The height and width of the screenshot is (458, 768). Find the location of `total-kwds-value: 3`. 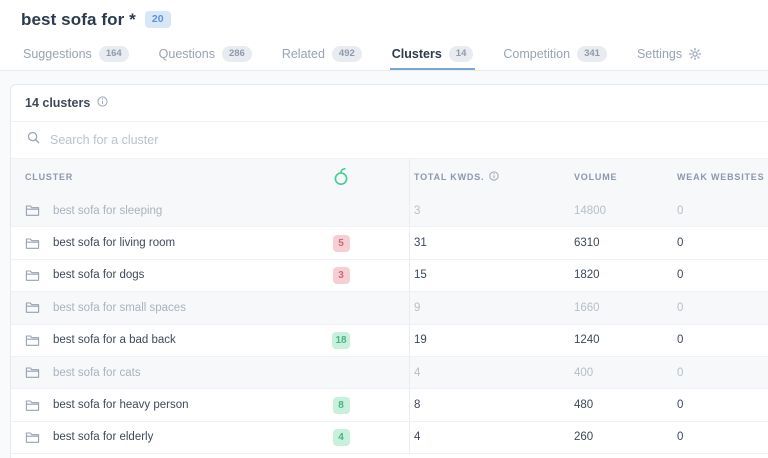

total-kwds-value: 3 is located at coordinates (417, 210).